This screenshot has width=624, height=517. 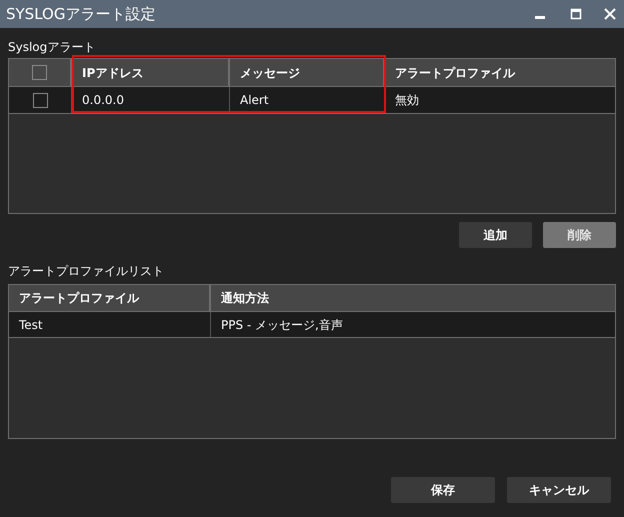 I want to click on table-cell: Alert, so click(x=307, y=100).